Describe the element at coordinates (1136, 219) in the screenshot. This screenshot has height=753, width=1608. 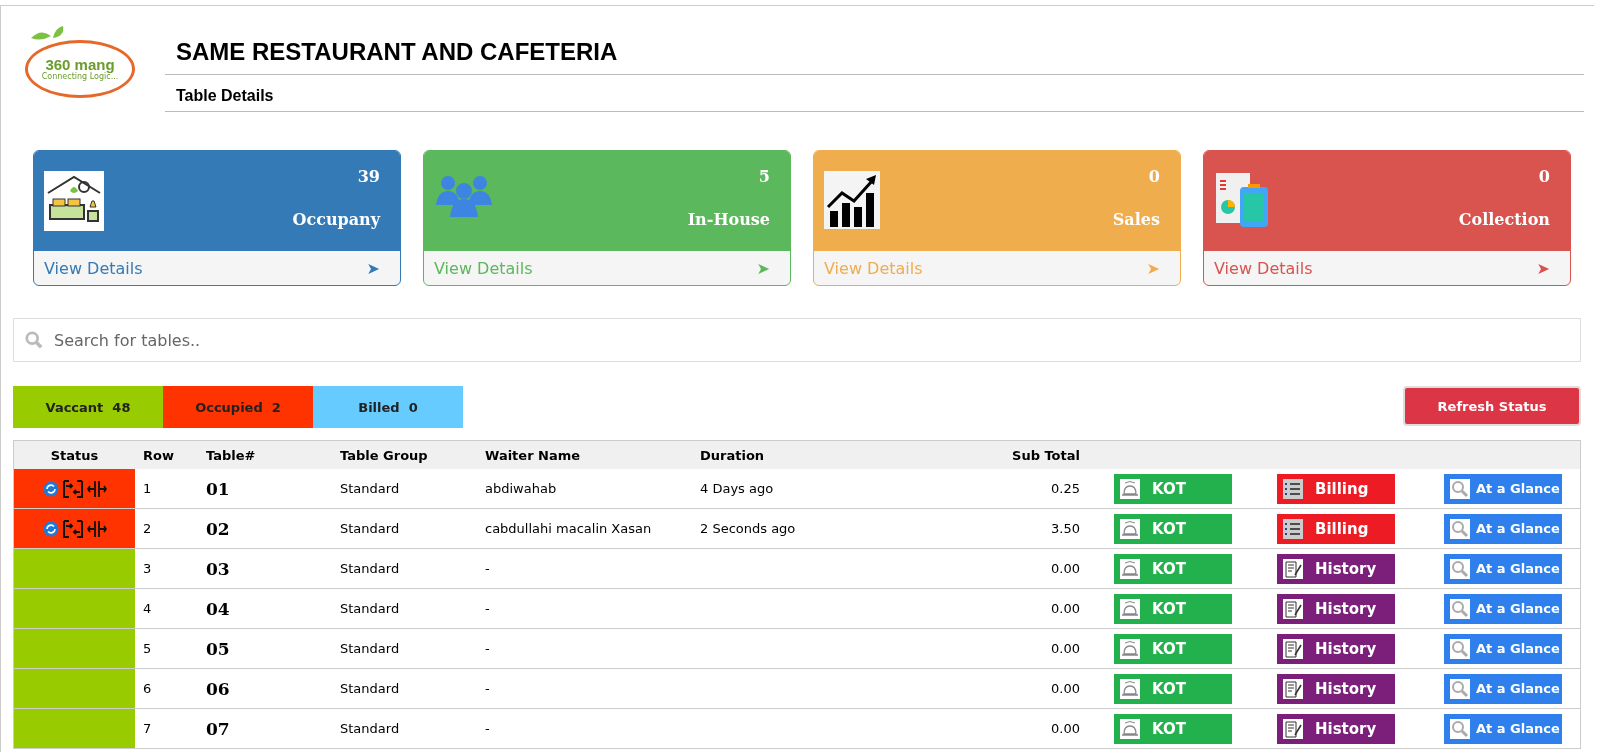
I see `card-label: Sales` at that location.